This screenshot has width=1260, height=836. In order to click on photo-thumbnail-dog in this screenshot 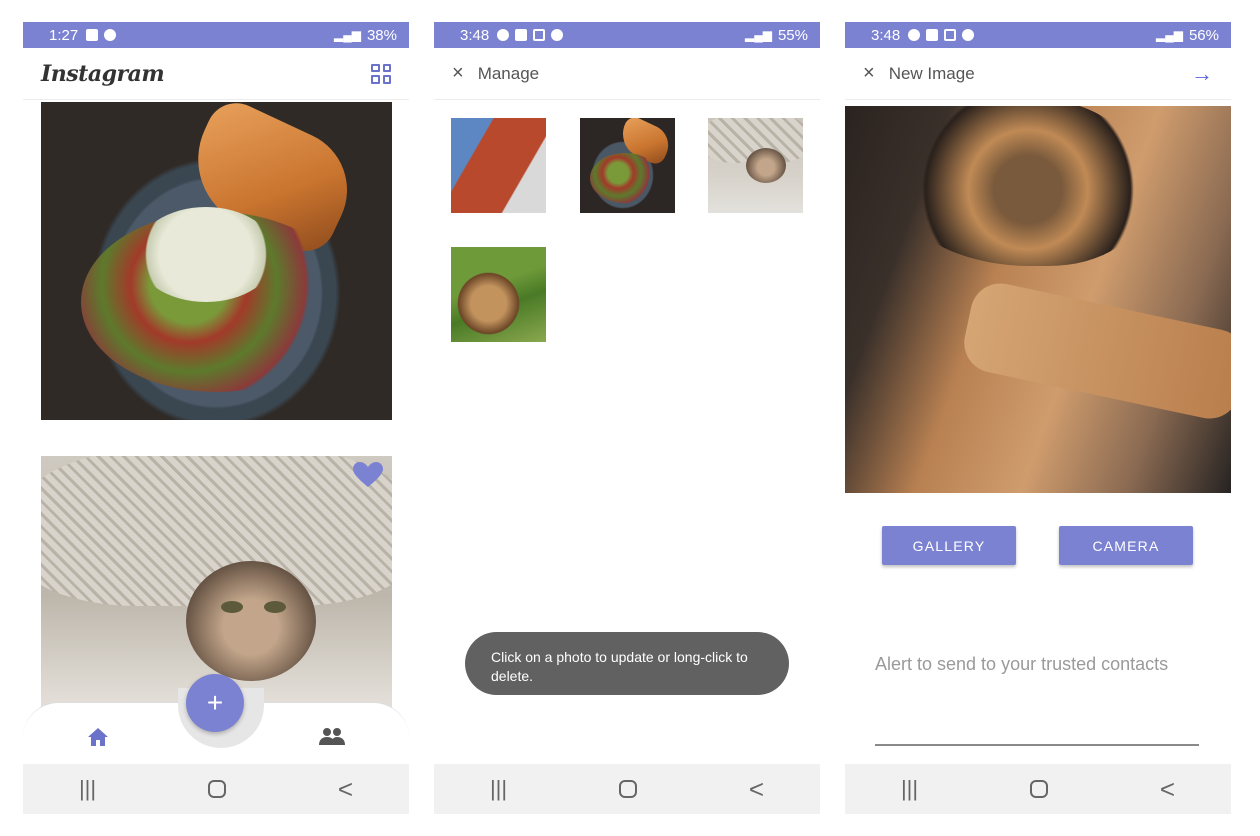, I will do `click(498, 294)`.